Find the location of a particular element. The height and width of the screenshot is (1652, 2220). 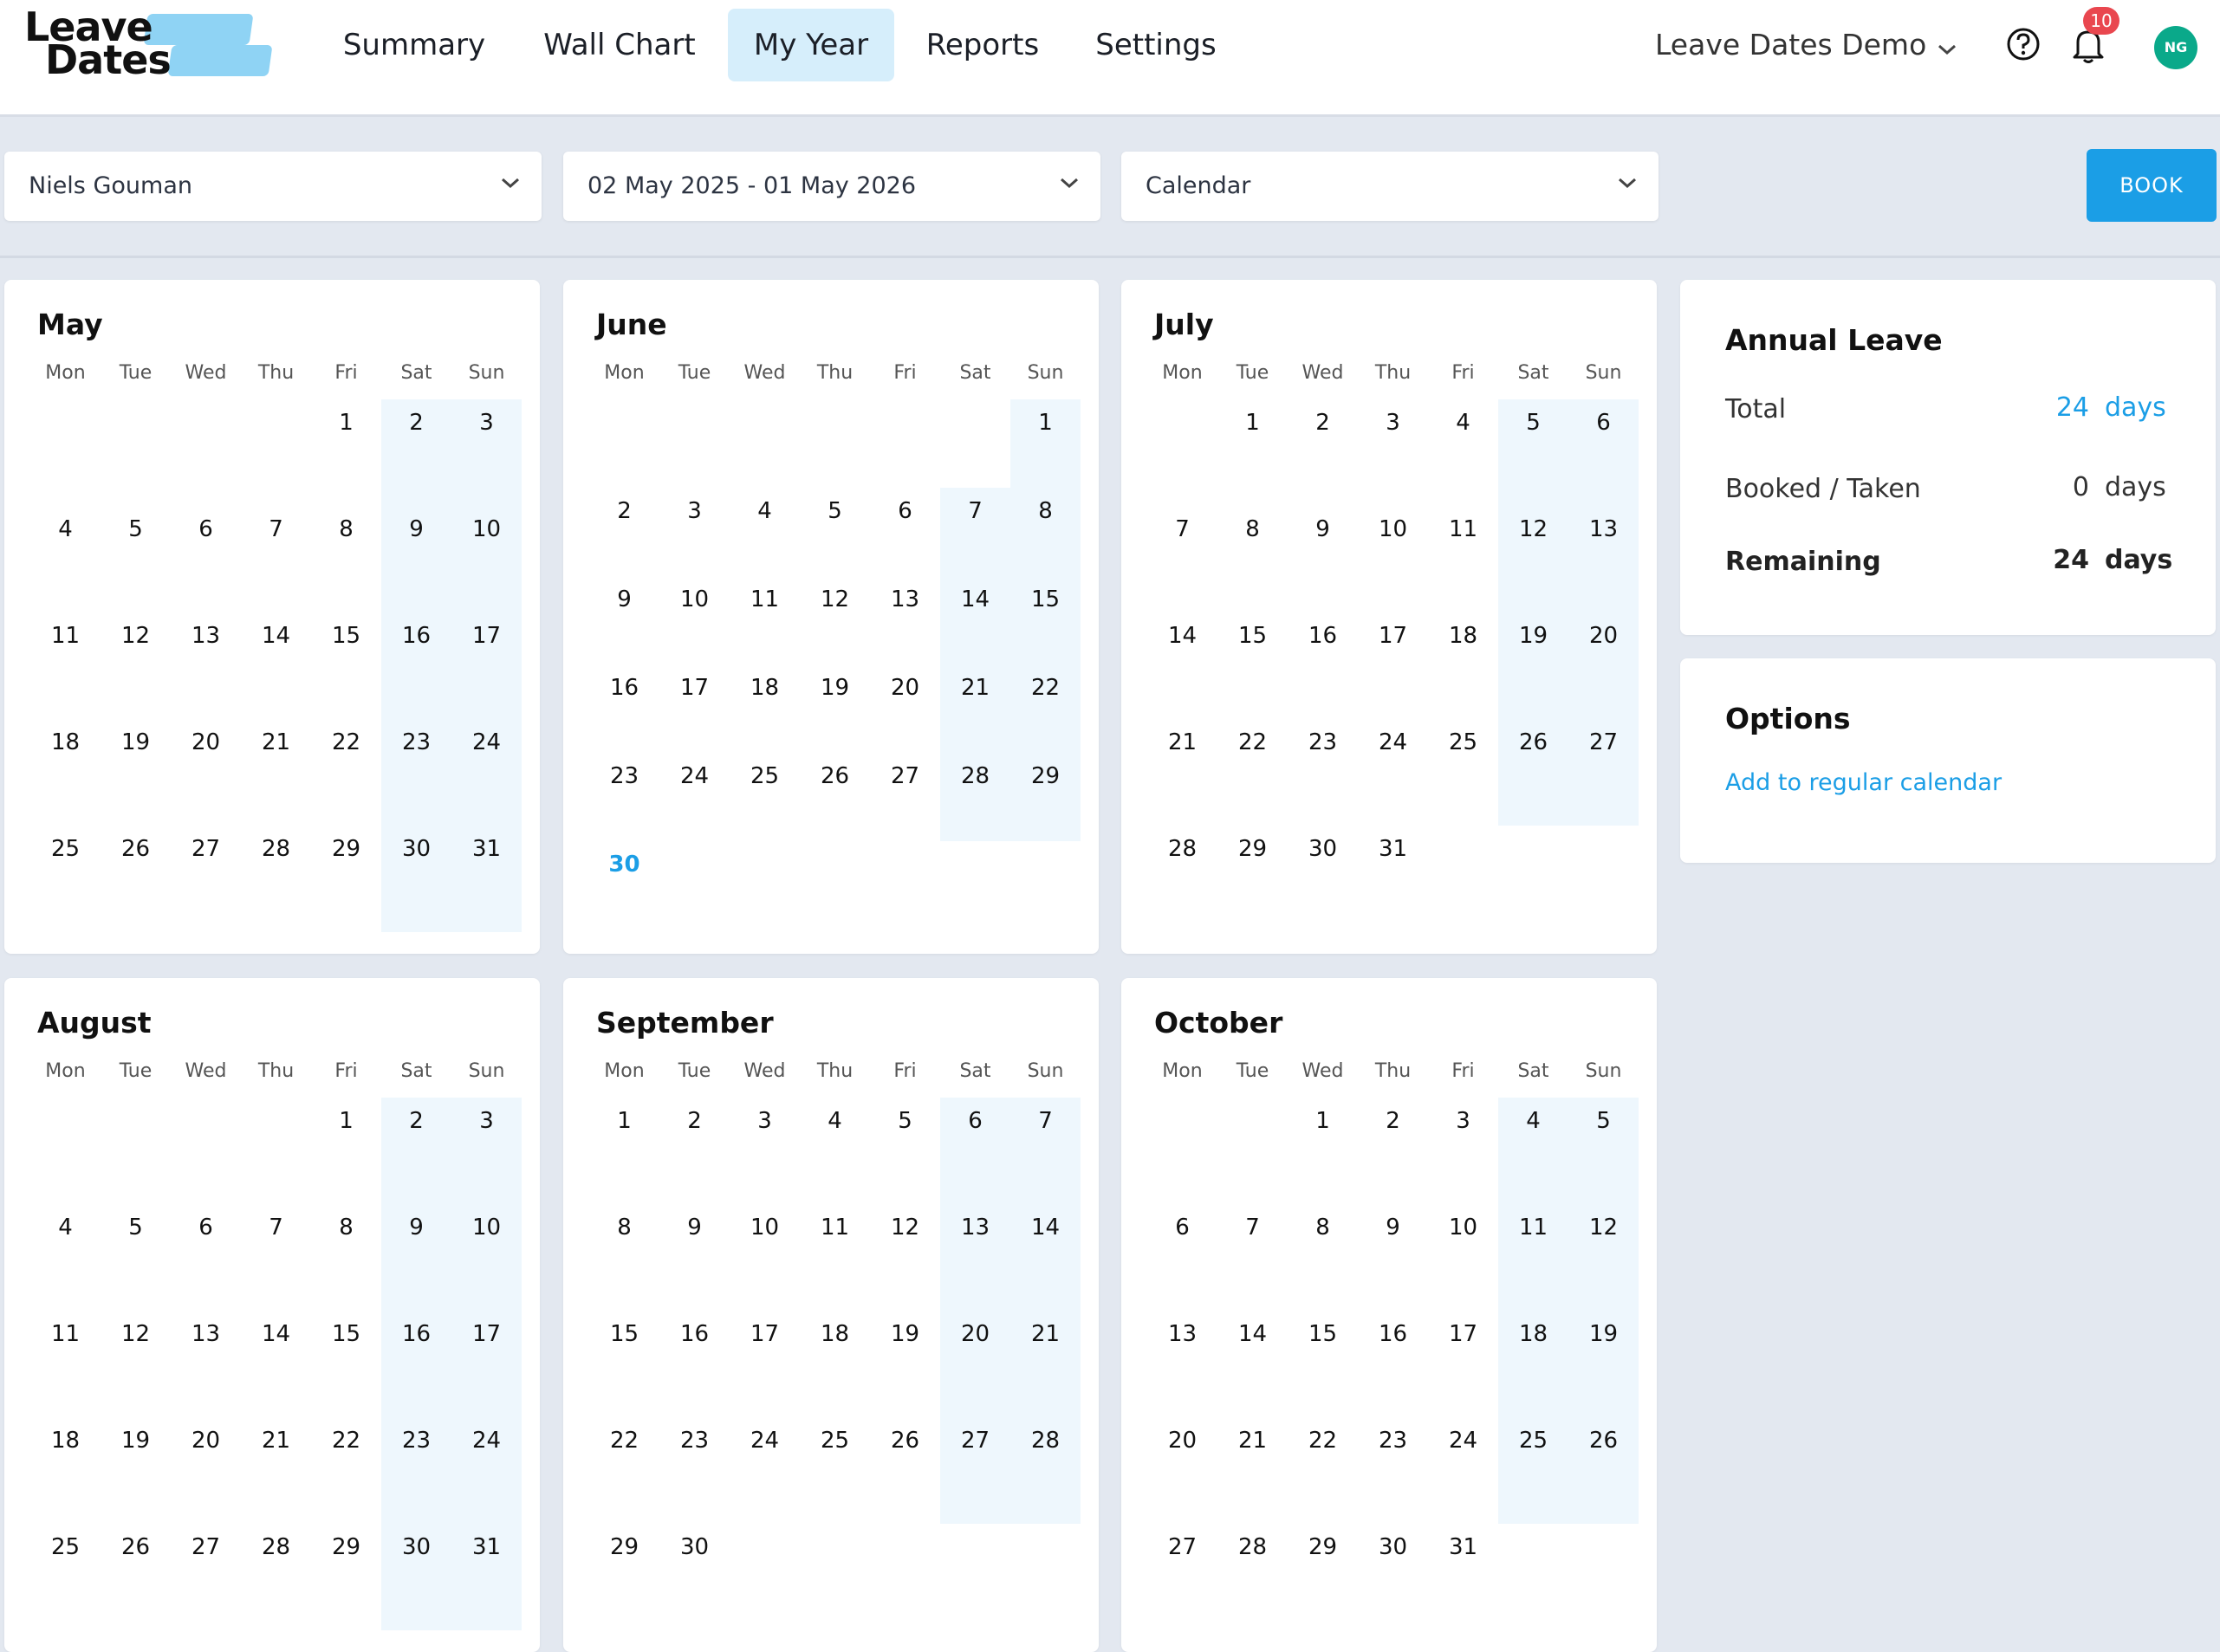

day-cell: 6 is located at coordinates (206, 529).